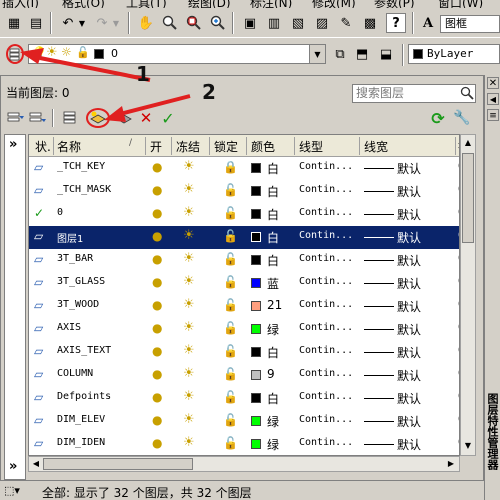 Image resolution: width=500 pixels, height=500 pixels. What do you see at coordinates (218, 23) in the screenshot?
I see `zoom-previous-icon` at bounding box center [218, 23].